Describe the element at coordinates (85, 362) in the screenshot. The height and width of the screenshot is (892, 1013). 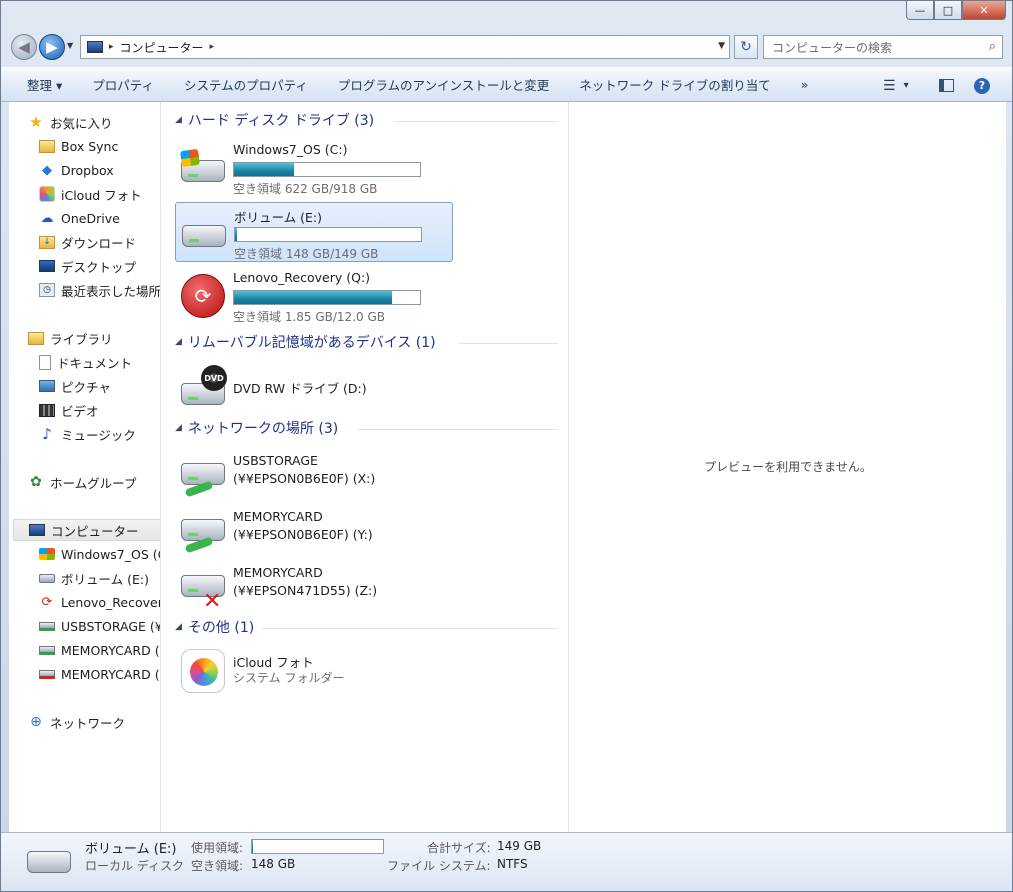
I see `nav-documents: ドキュメント` at that location.